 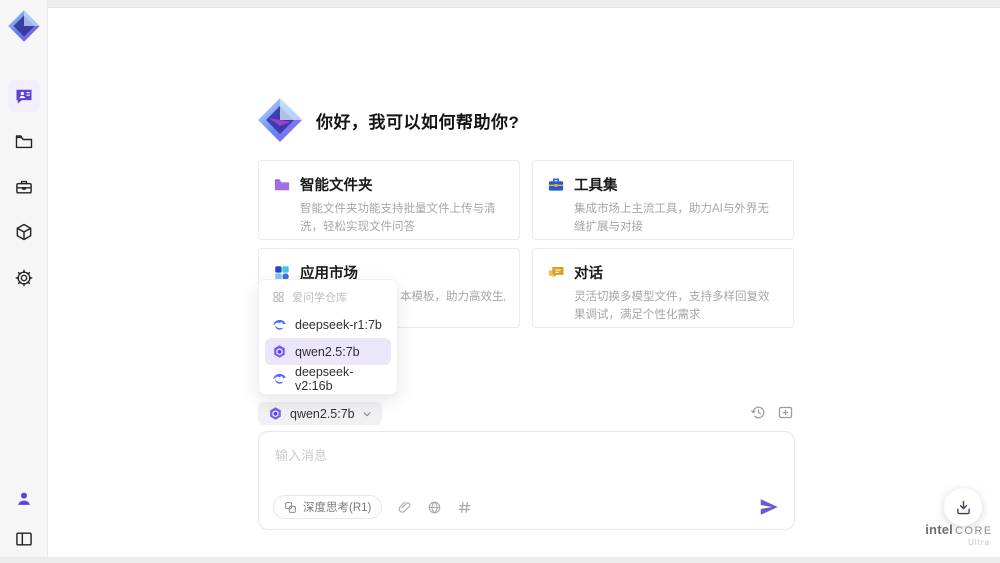 What do you see at coordinates (785, 412) in the screenshot?
I see `screenshot-add-icon` at bounding box center [785, 412].